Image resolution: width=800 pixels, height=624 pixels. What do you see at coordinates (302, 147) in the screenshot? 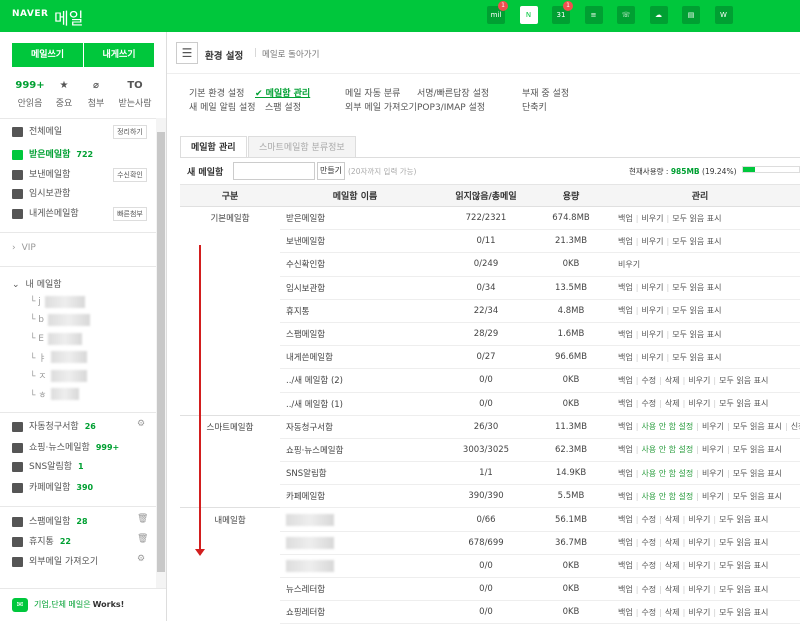
I see `tab-smart-mailbox-info: 스마트메일함 분류정보` at bounding box center [302, 147].